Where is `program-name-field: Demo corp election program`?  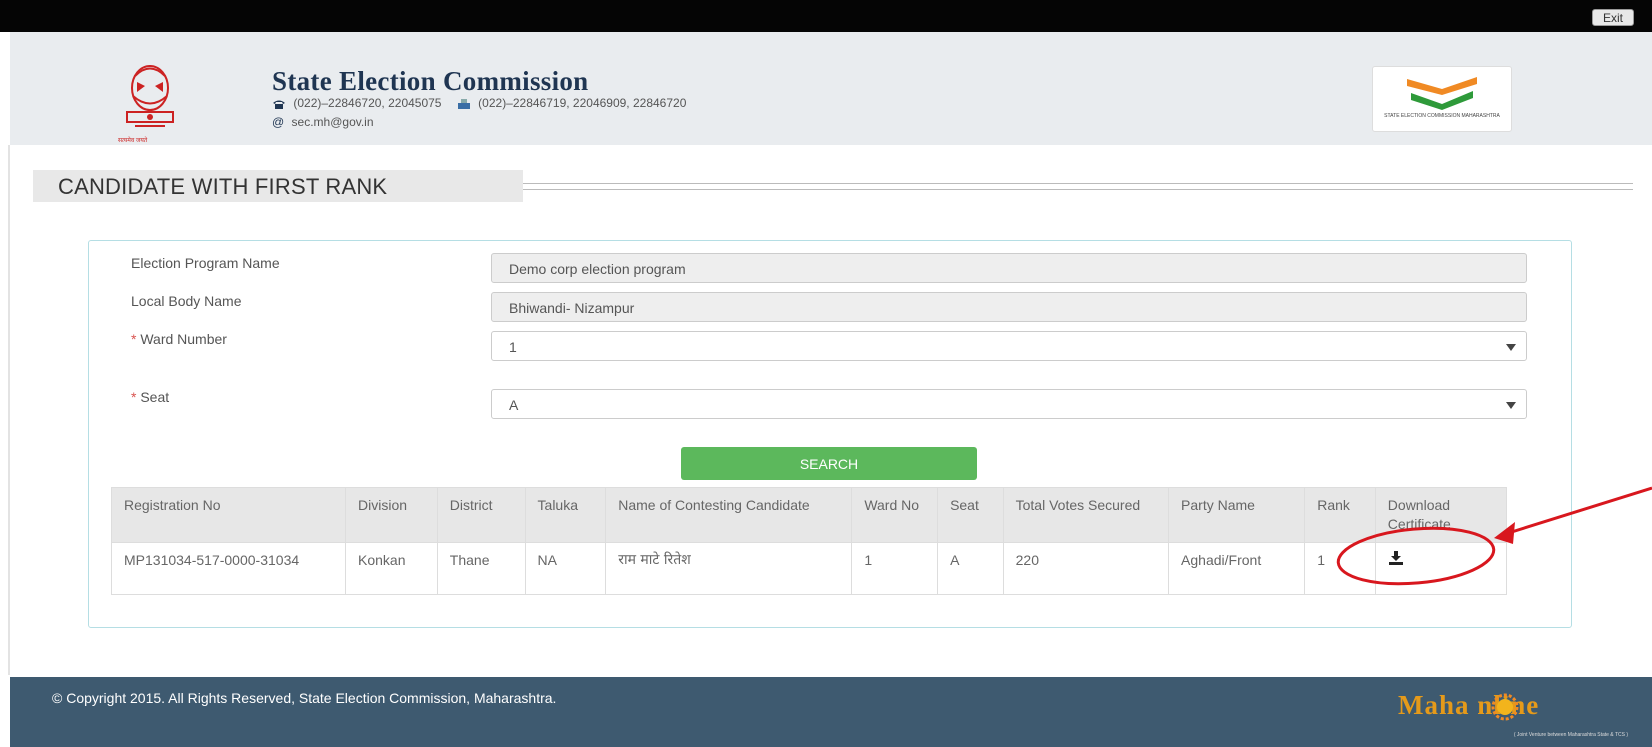 program-name-field: Demo corp election program is located at coordinates (1009, 268).